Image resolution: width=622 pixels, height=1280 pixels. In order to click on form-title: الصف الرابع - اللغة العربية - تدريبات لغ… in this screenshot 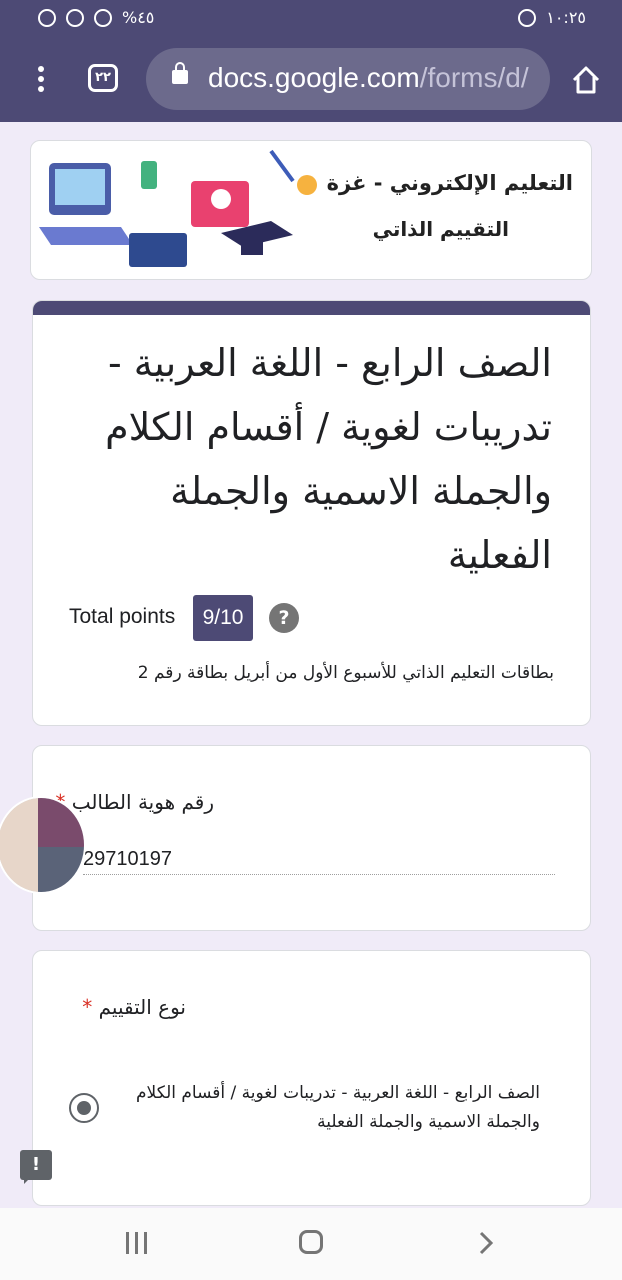, I will do `click(328, 459)`.